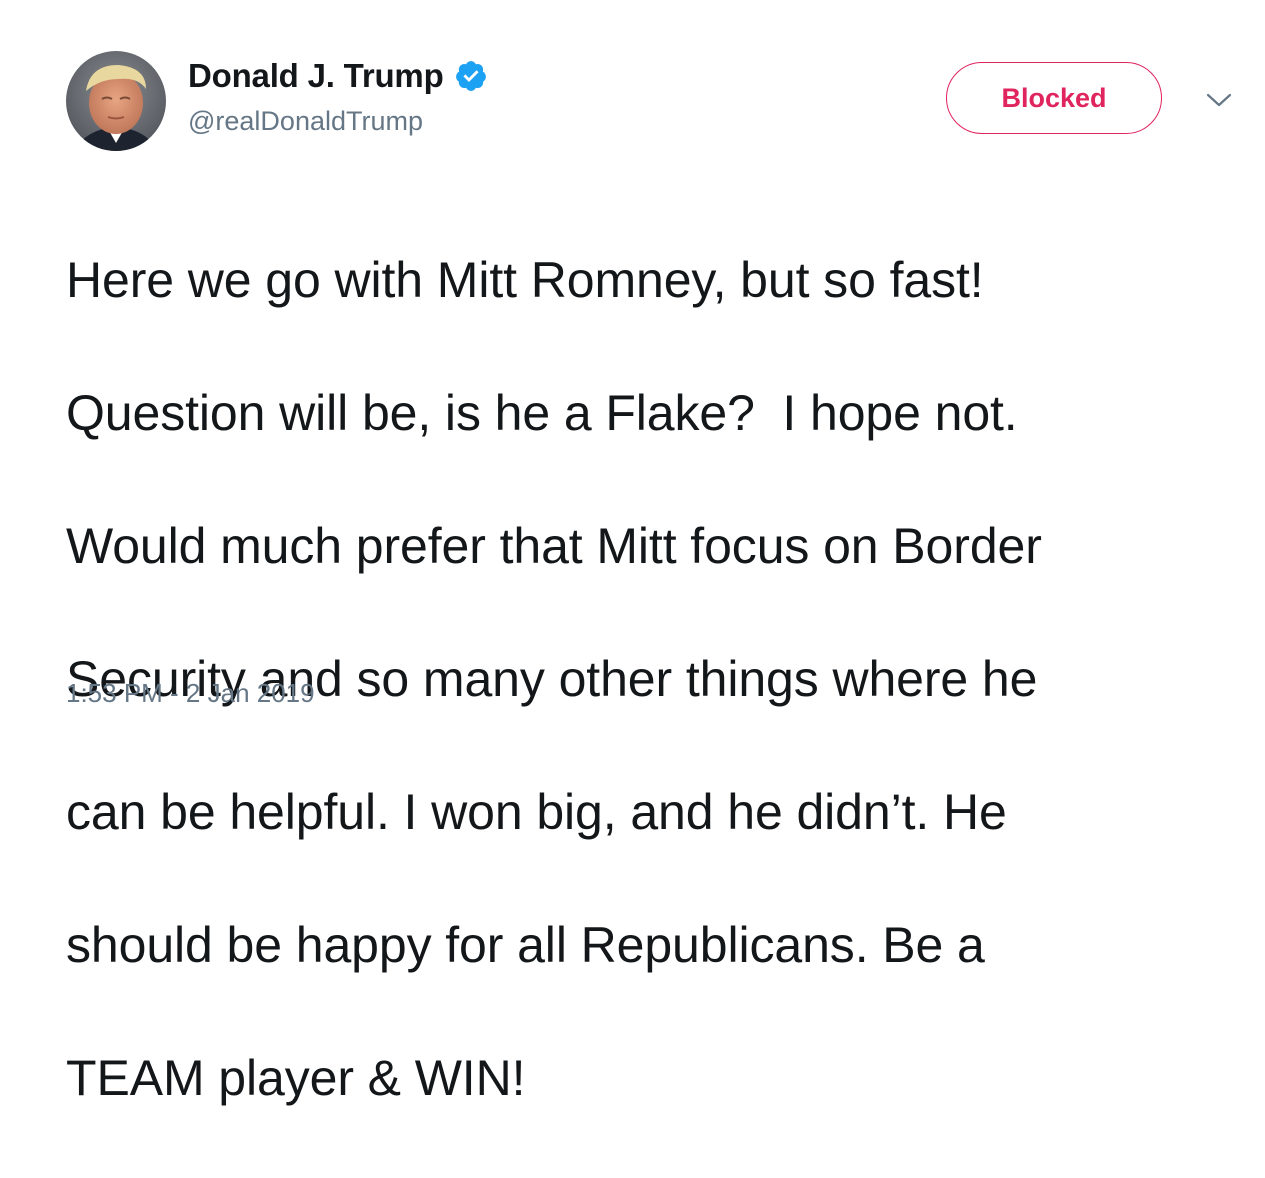  What do you see at coordinates (190, 693) in the screenshot?
I see `tweet-timestamp: 1:53 PM - 2 Jan 2019` at bounding box center [190, 693].